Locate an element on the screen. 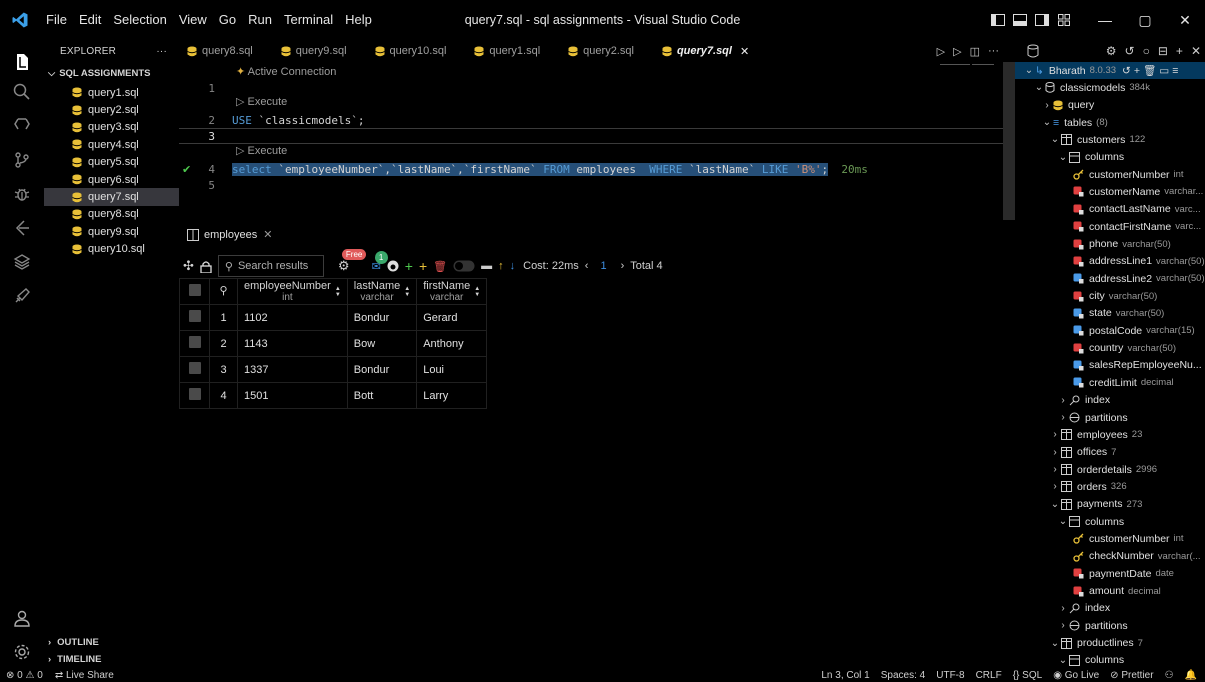 The image size is (1205, 682). menu-view: View is located at coordinates (193, 20).